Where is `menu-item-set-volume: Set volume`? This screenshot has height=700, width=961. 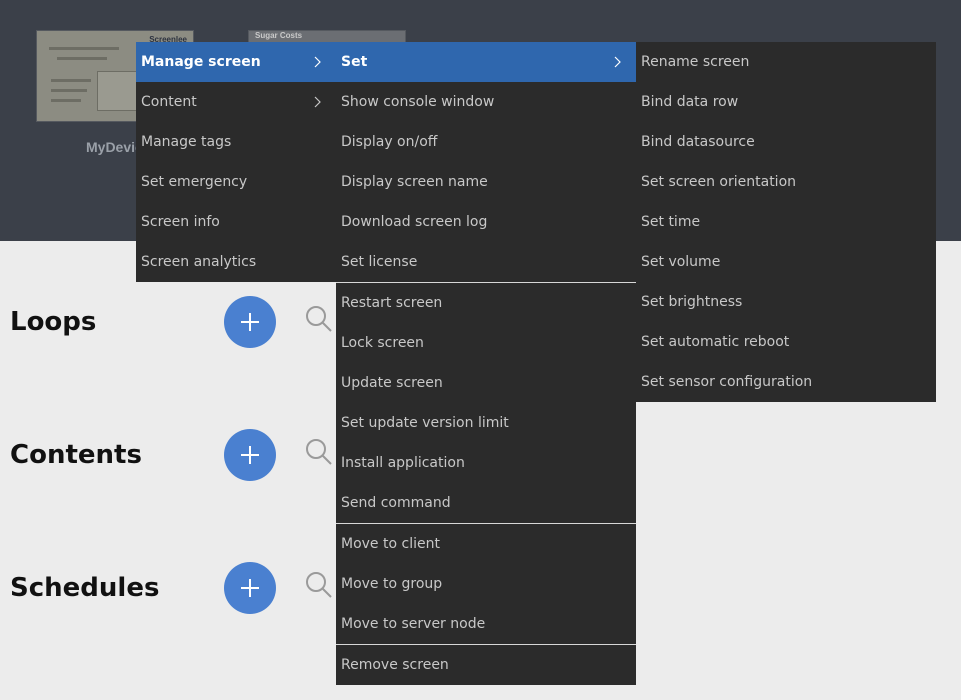
menu-item-set-volume: Set volume is located at coordinates (786, 262).